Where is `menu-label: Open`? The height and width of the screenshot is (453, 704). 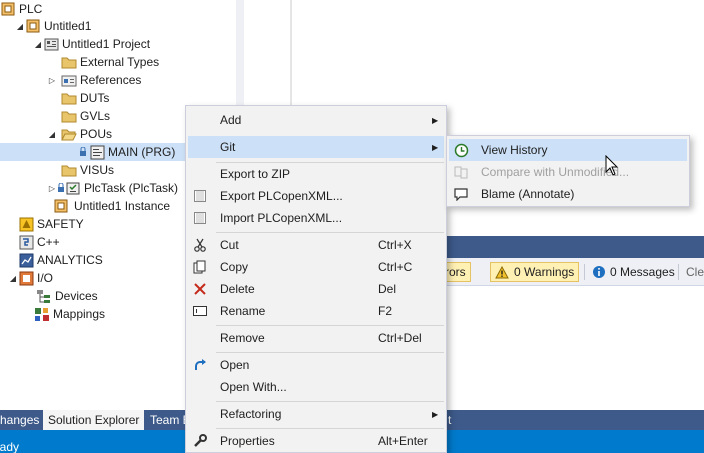
menu-label: Open is located at coordinates (235, 365).